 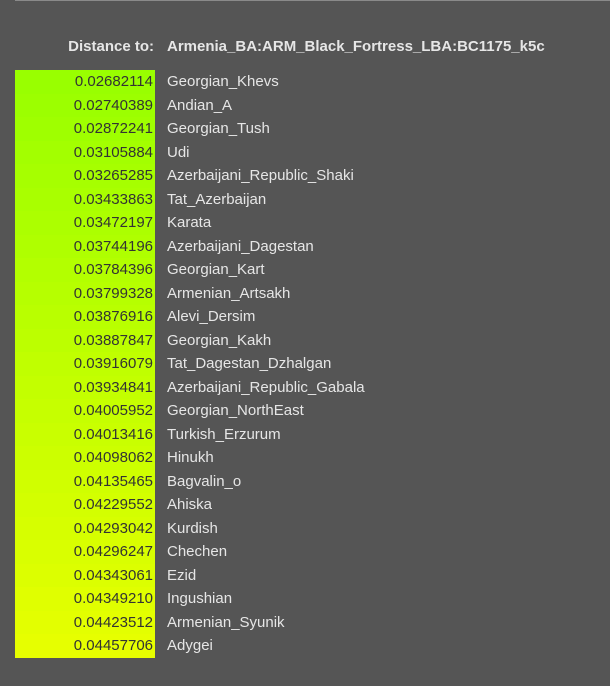 What do you see at coordinates (85, 129) in the screenshot?
I see `distance-value: 0.02872241` at bounding box center [85, 129].